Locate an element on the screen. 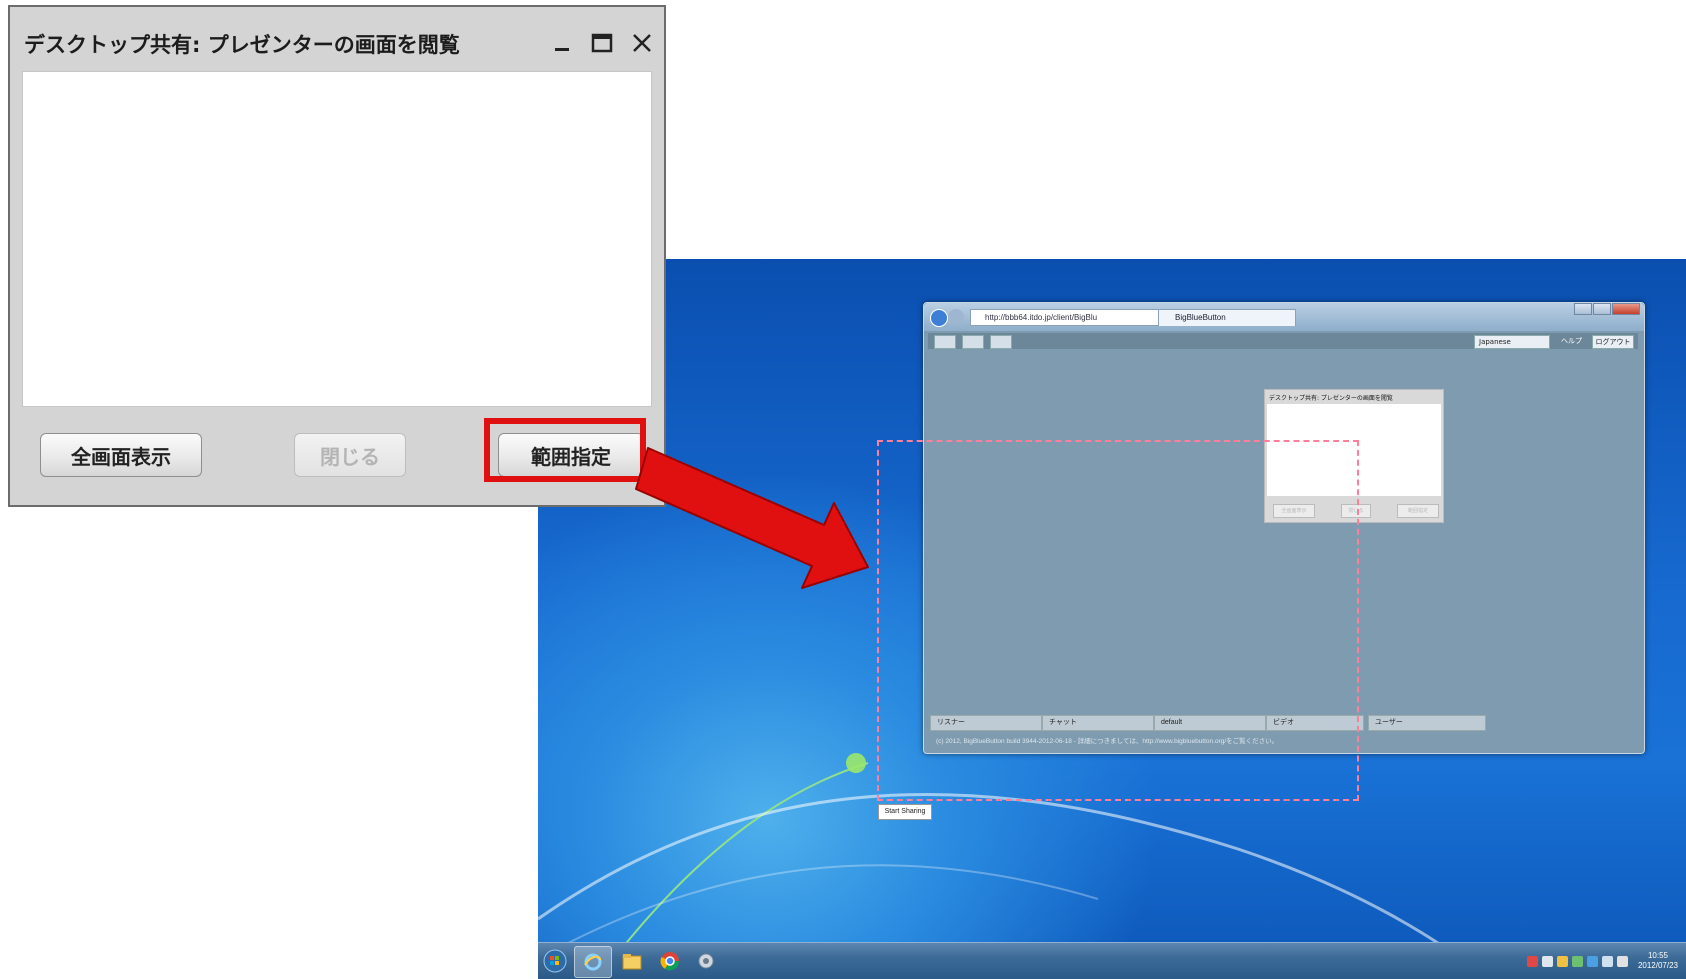  address-bar: http://bbb64.itdo.jp/client/BigBlu is located at coordinates (1071, 317).